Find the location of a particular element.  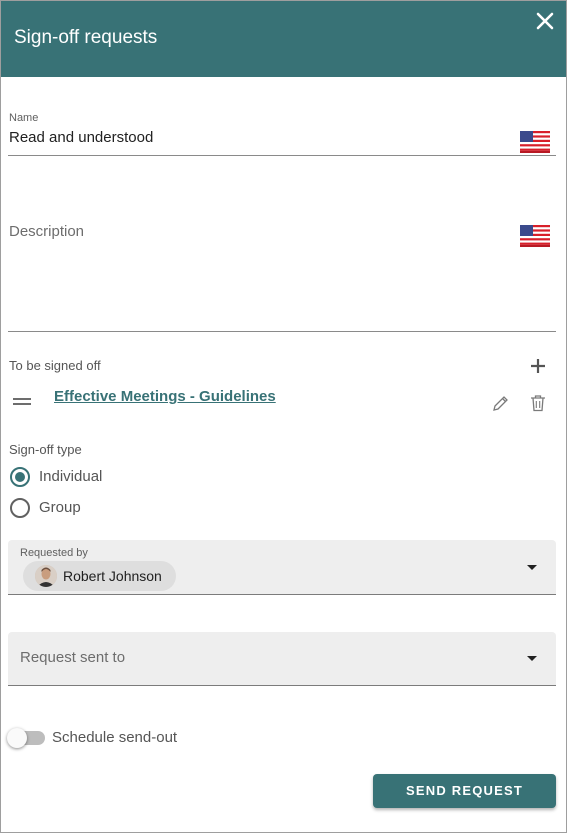

schedule-label: Schedule send-out is located at coordinates (115, 737).